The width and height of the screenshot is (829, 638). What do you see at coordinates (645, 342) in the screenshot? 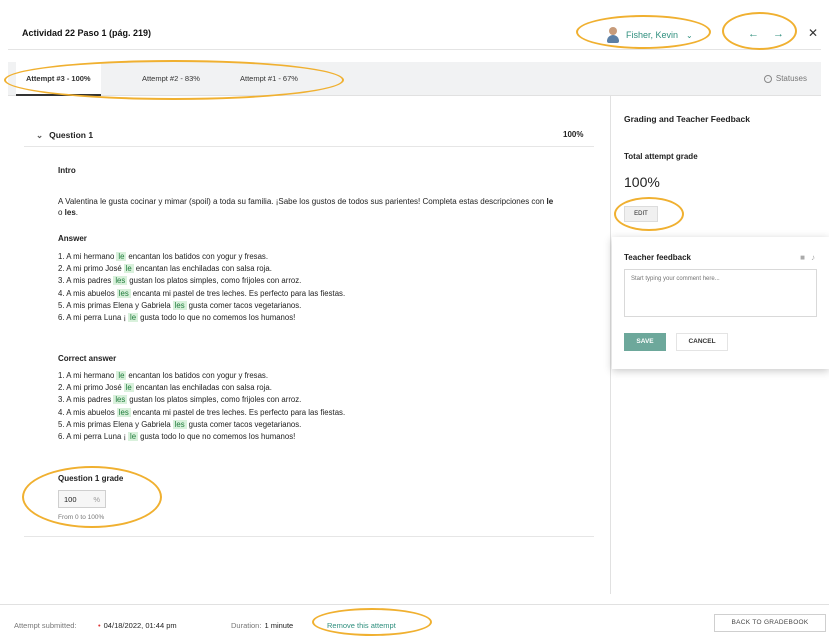
I see `save-button: SAVE` at bounding box center [645, 342].